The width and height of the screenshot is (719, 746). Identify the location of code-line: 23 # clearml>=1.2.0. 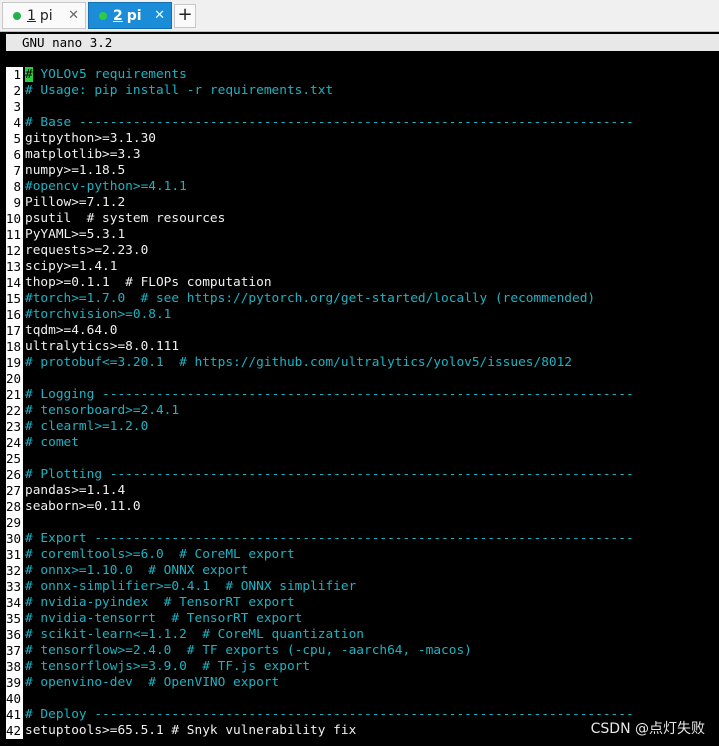
(362, 427).